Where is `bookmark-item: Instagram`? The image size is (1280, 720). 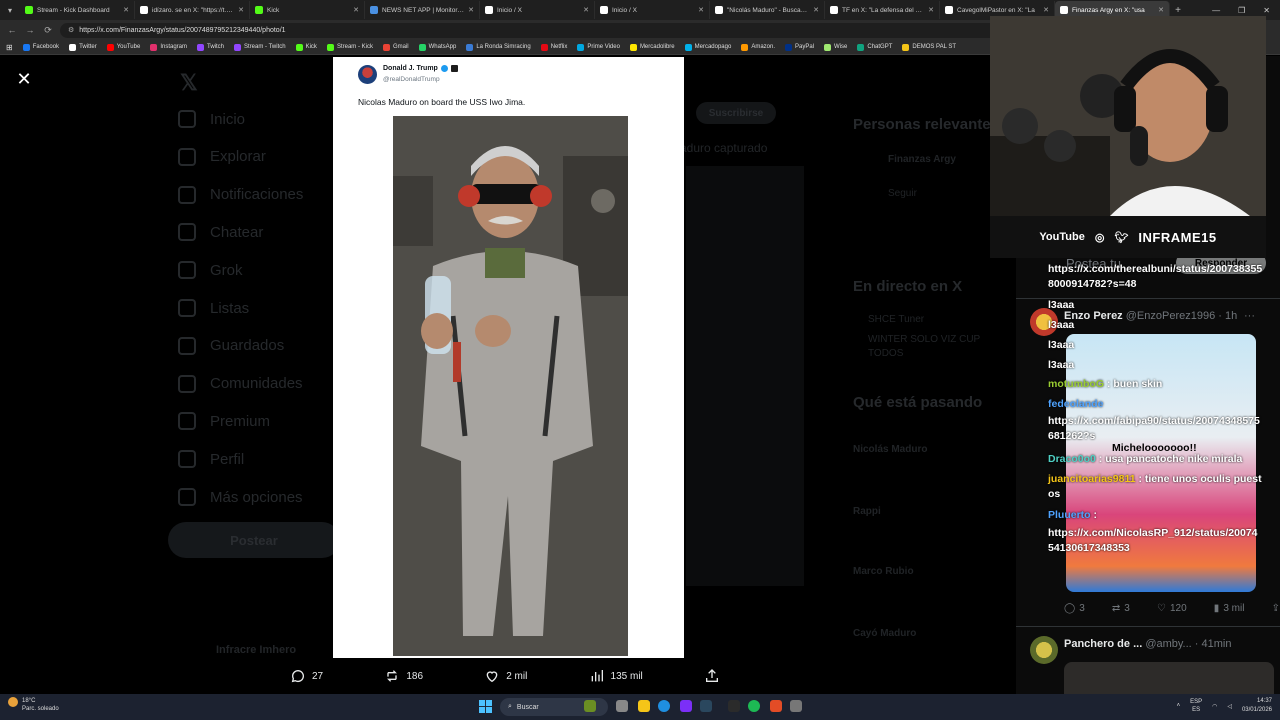 bookmark-item: Instagram is located at coordinates (168, 47).